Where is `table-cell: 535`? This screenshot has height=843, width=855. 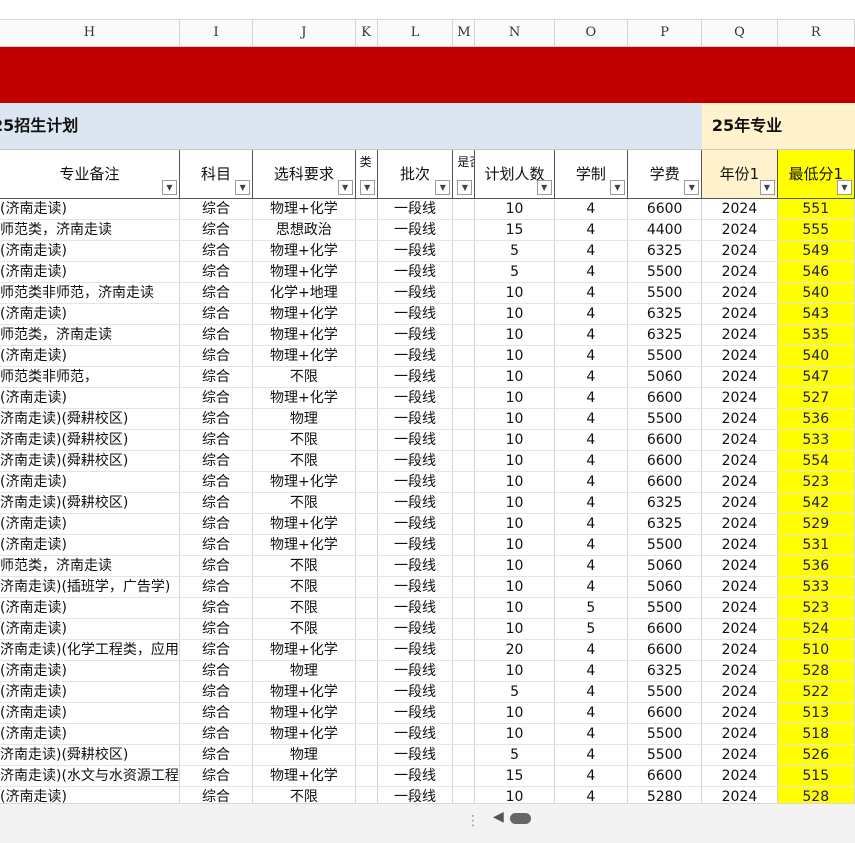 table-cell: 535 is located at coordinates (816, 335).